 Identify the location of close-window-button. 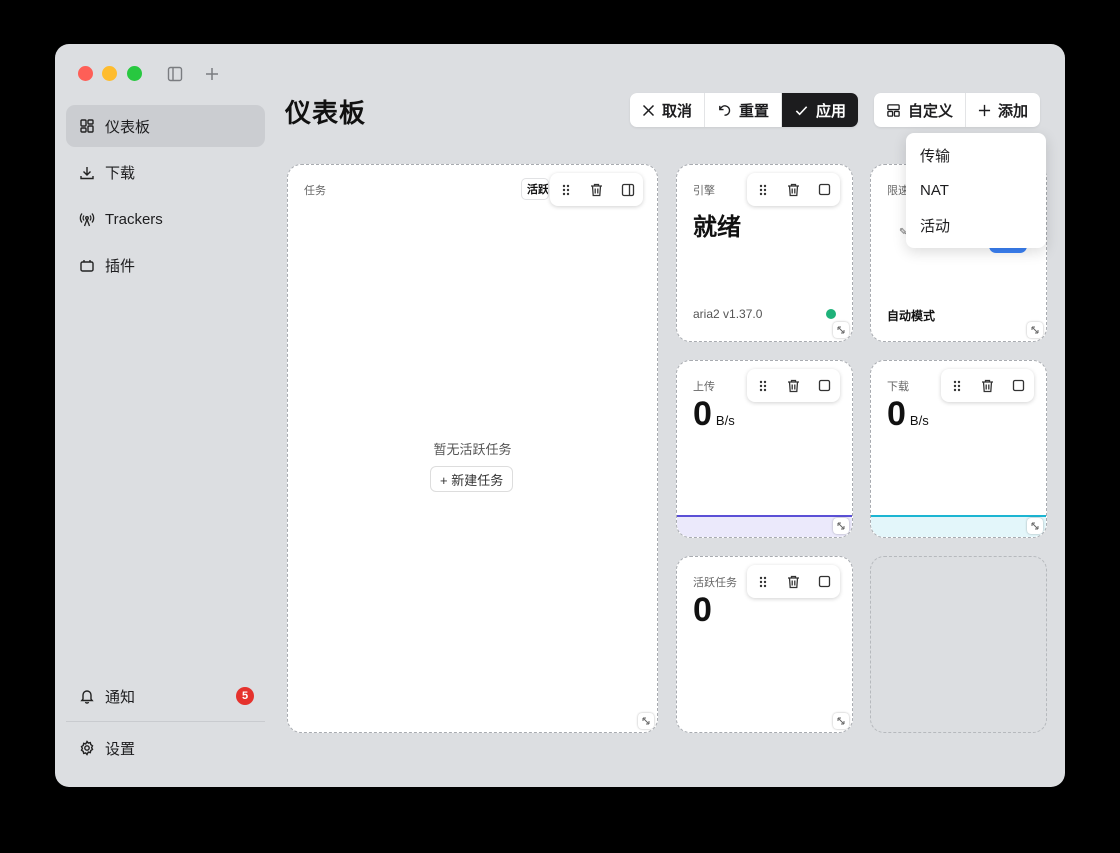
(85, 73).